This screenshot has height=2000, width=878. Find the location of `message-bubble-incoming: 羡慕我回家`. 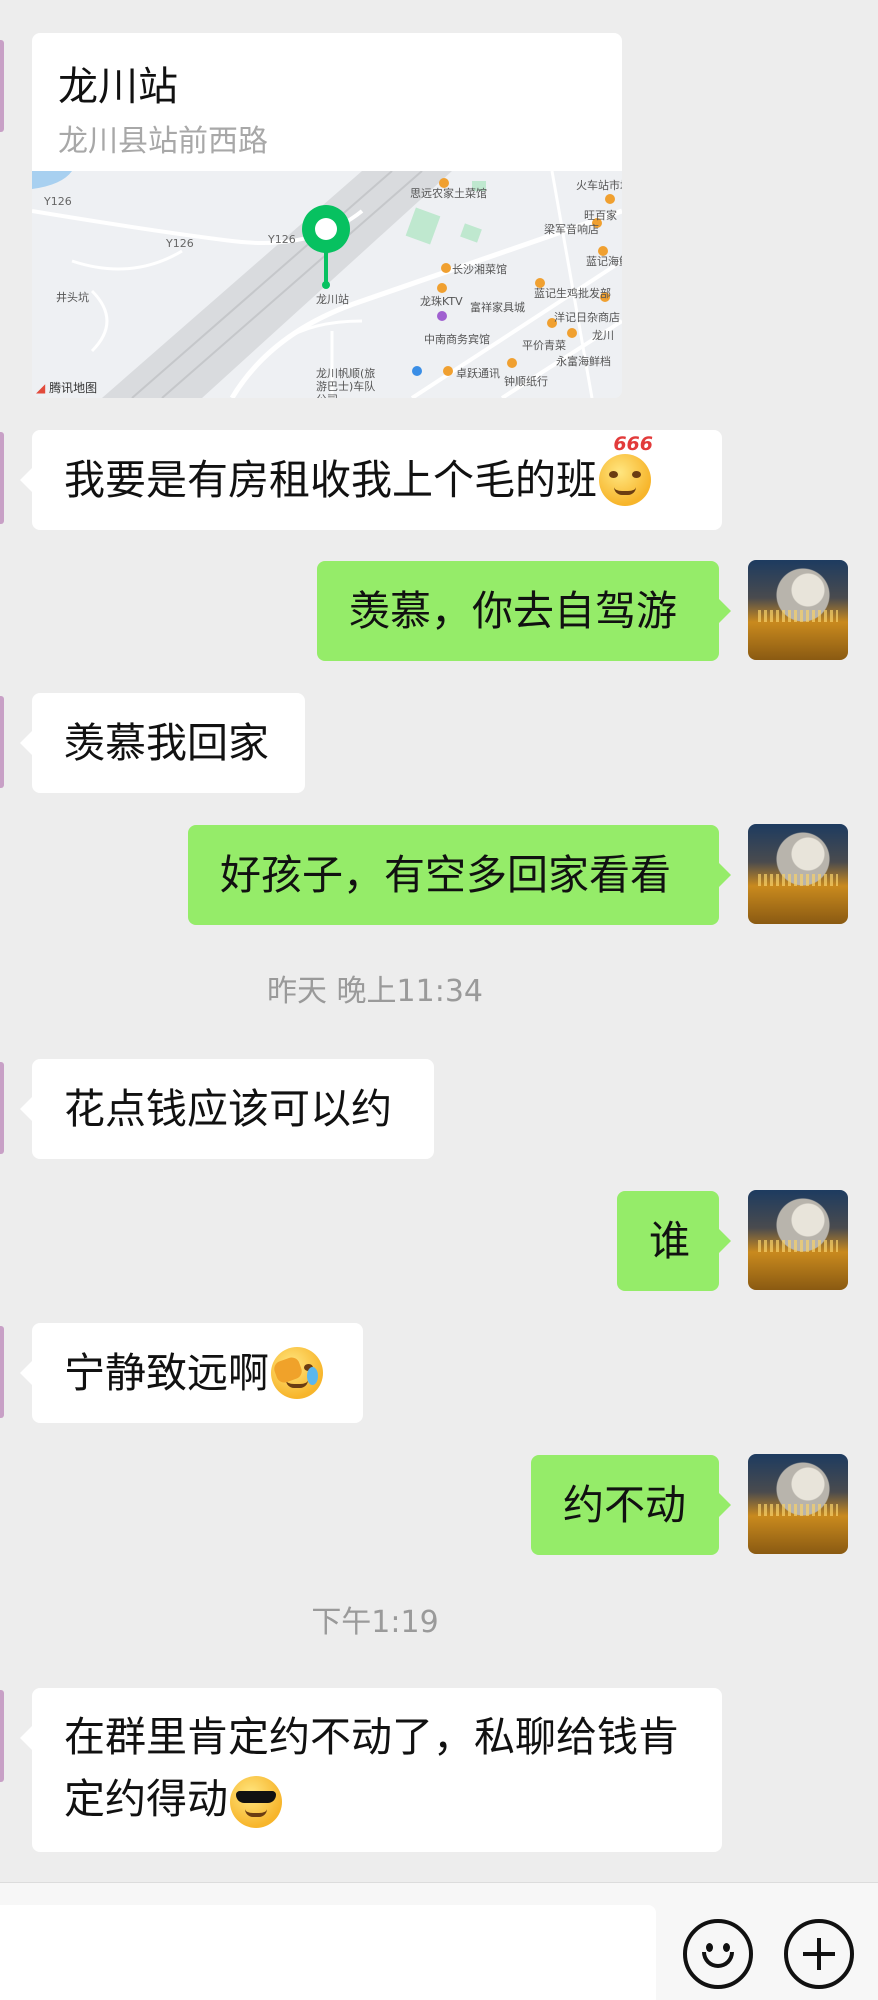

message-bubble-incoming: 羡慕我回家 is located at coordinates (162, 743).